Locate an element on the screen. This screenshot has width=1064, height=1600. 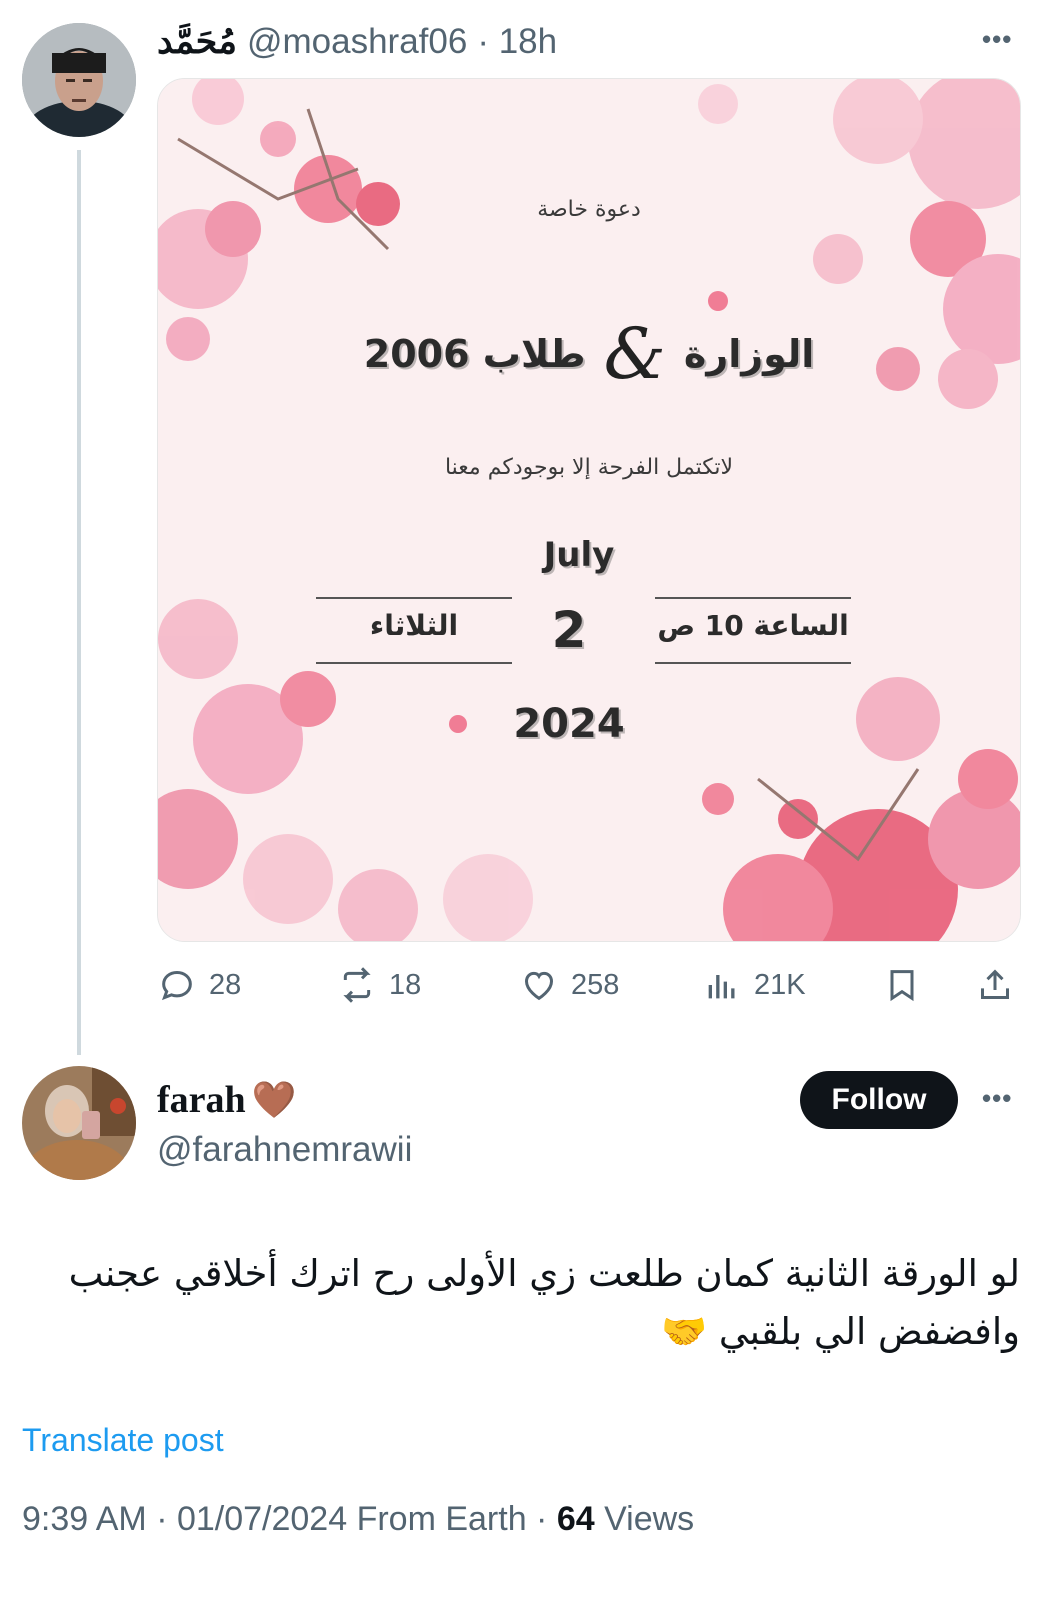
reply-icon is located at coordinates (176, 985).